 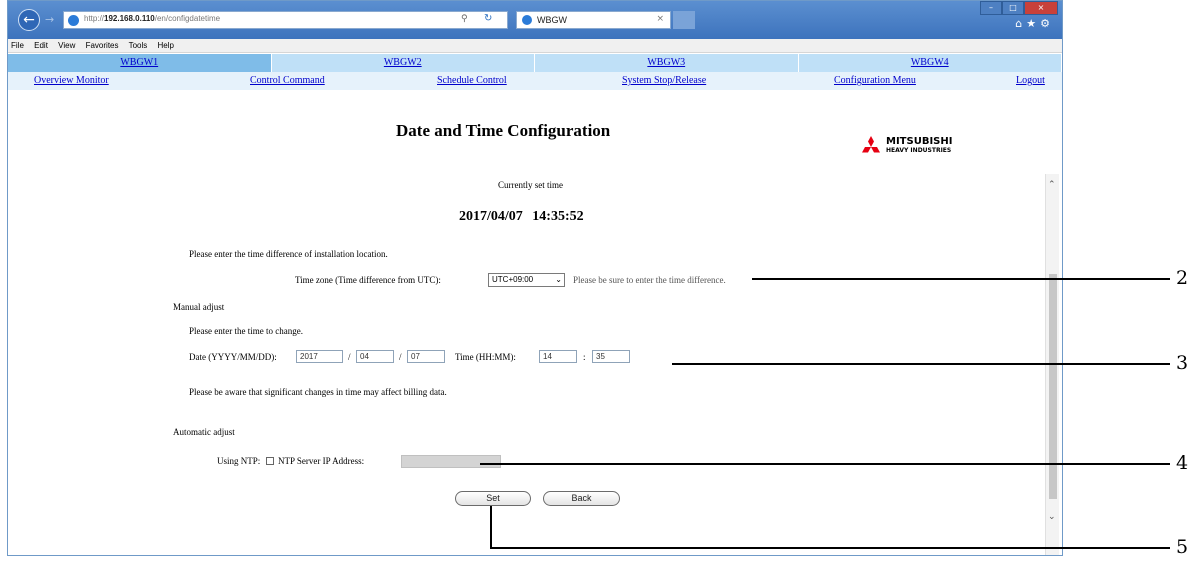 I want to click on menu-favorites: Favorites, so click(x=102, y=45).